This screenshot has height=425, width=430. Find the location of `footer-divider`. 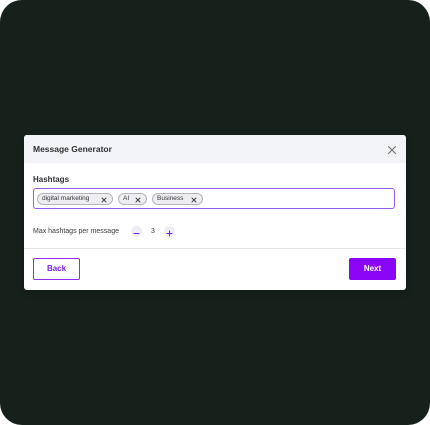

footer-divider is located at coordinates (215, 248).